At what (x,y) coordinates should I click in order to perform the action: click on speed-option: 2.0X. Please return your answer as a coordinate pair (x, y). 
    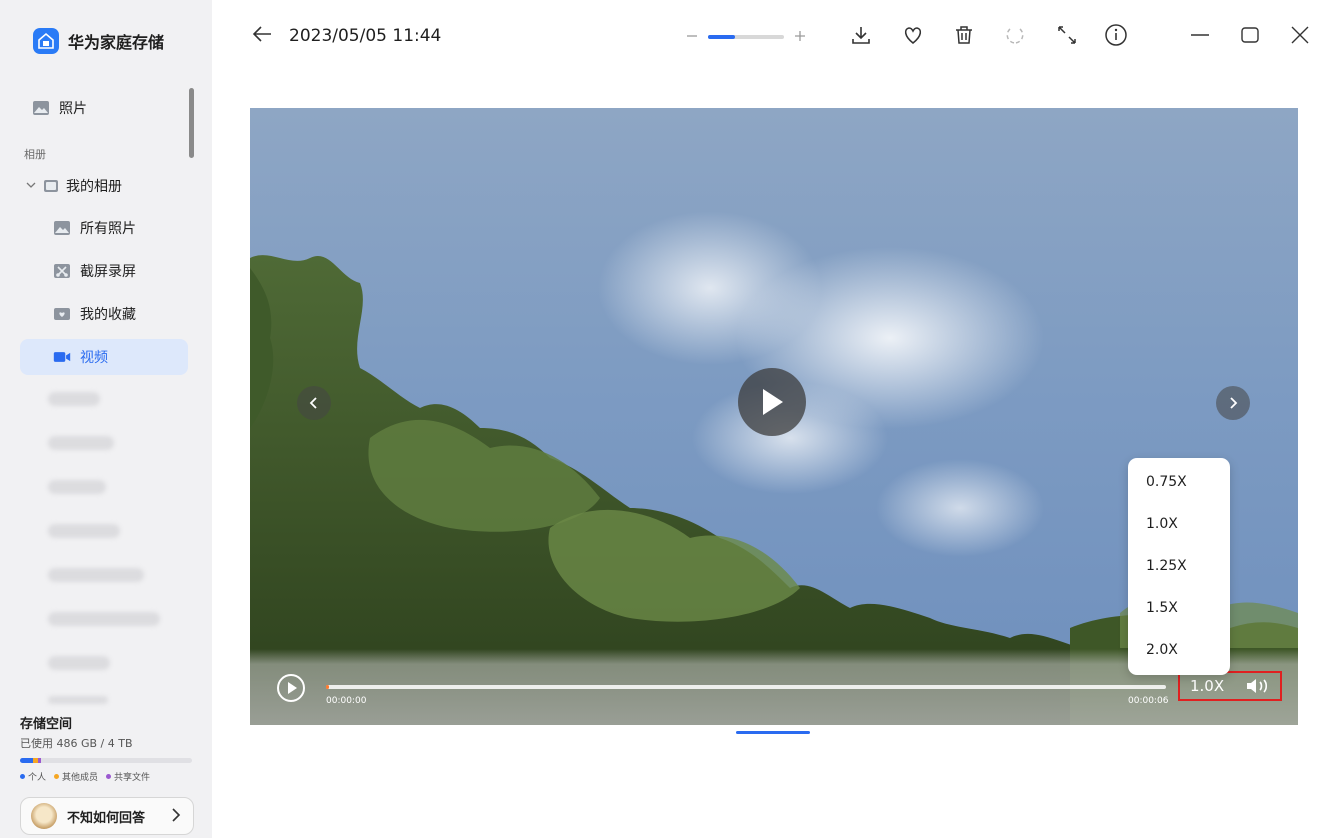
    Looking at the image, I should click on (1162, 650).